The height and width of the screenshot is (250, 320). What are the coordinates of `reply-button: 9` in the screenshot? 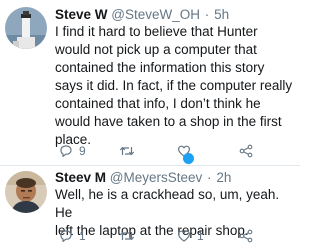 It's located at (72, 151).